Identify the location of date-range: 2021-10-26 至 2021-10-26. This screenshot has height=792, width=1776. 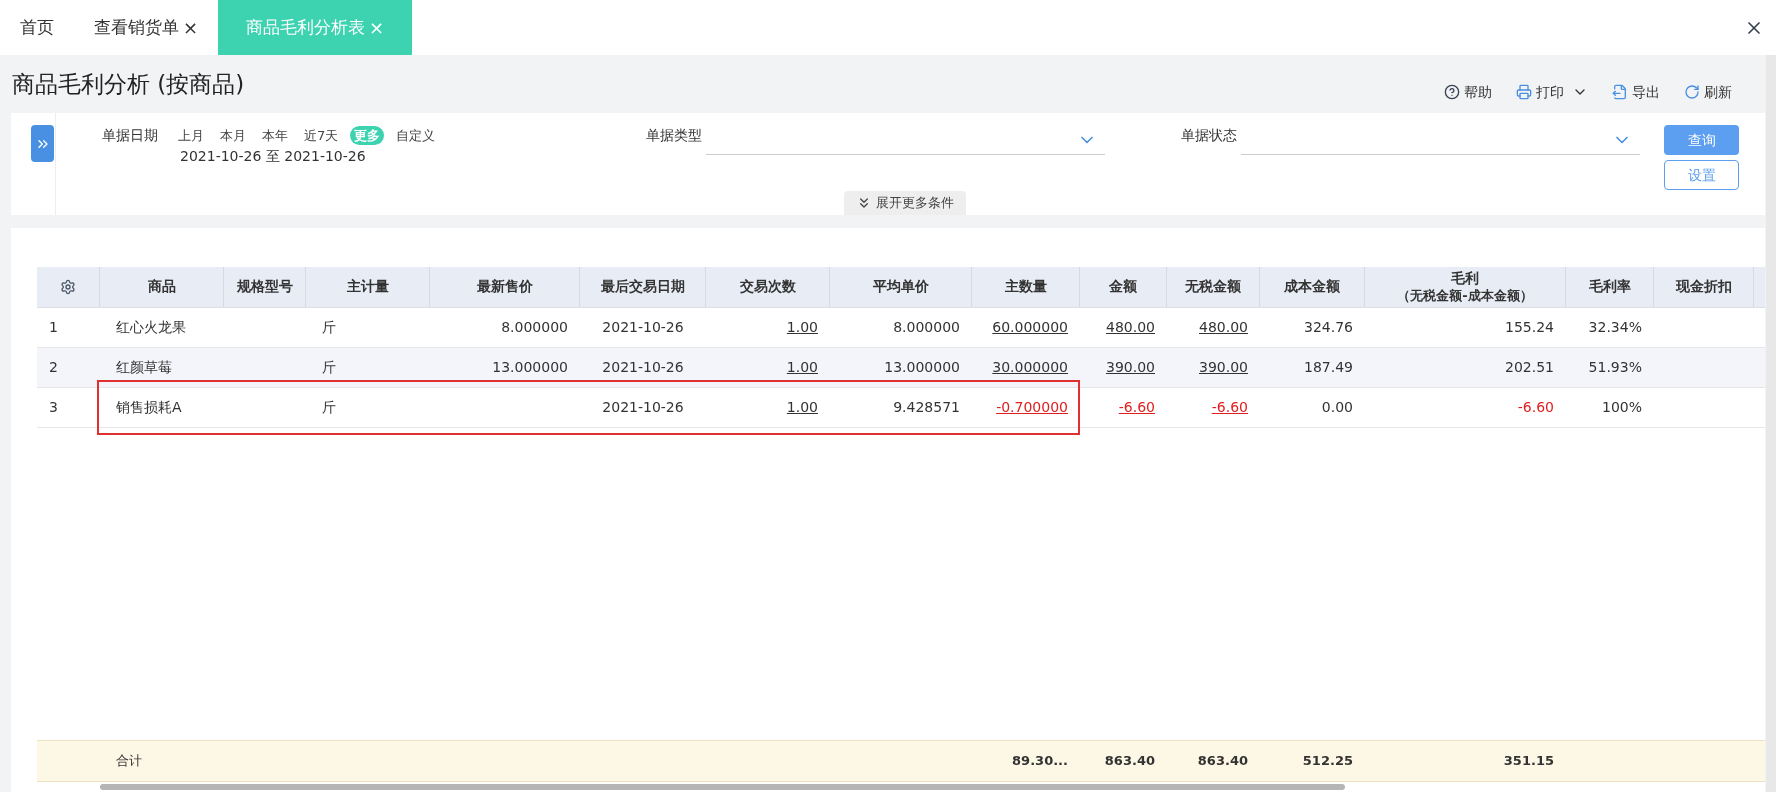
(273, 156).